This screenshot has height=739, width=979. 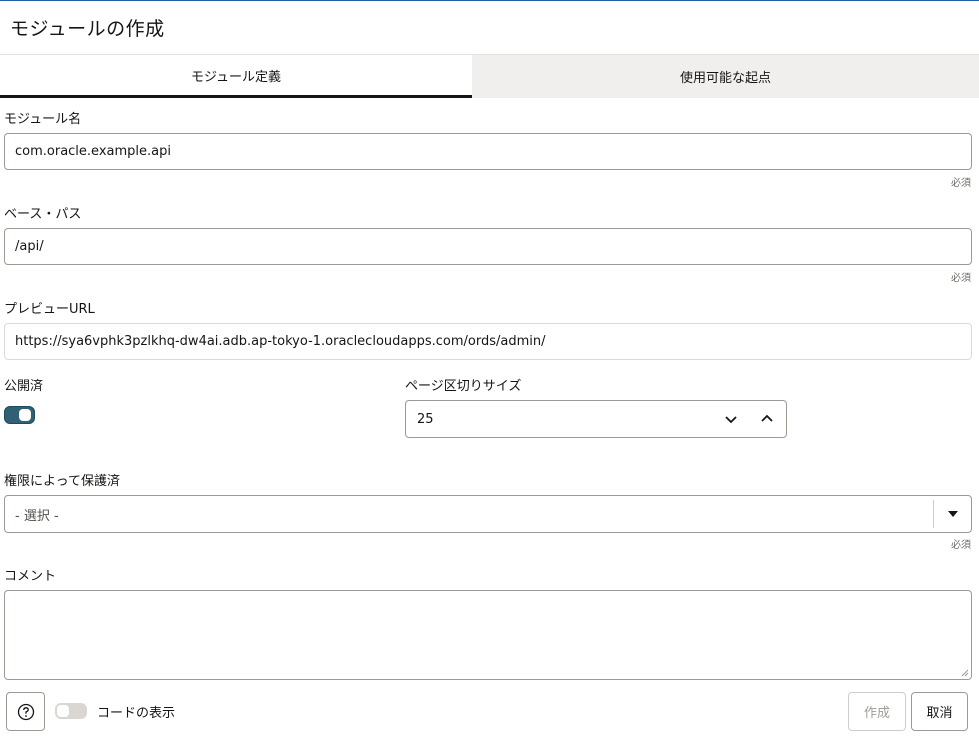 I want to click on preview-url-label: プレビューURL, so click(x=49, y=309).